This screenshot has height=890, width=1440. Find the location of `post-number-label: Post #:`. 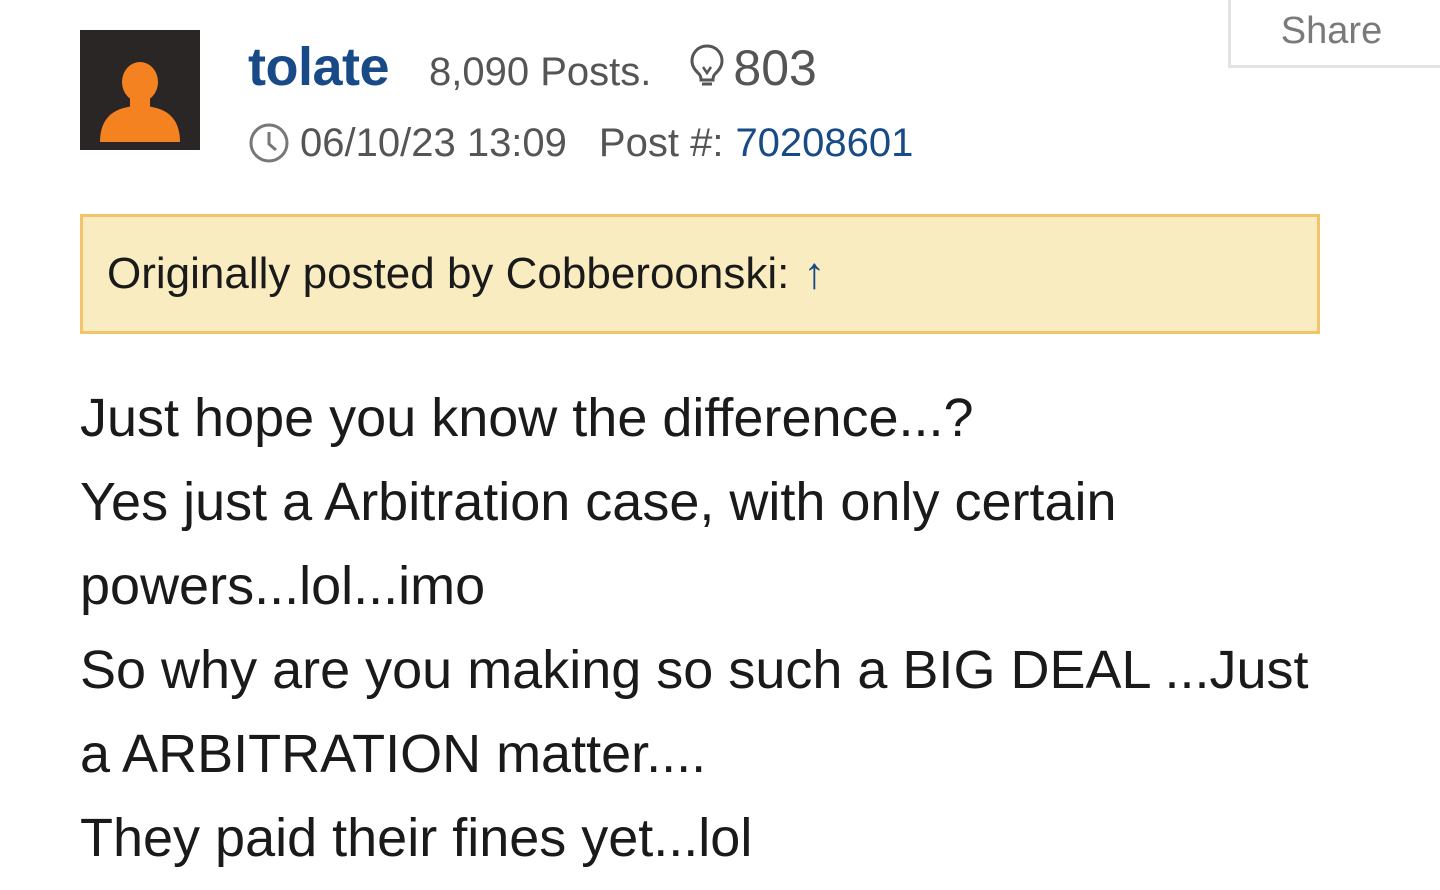

post-number-label: Post #: is located at coordinates (661, 142).